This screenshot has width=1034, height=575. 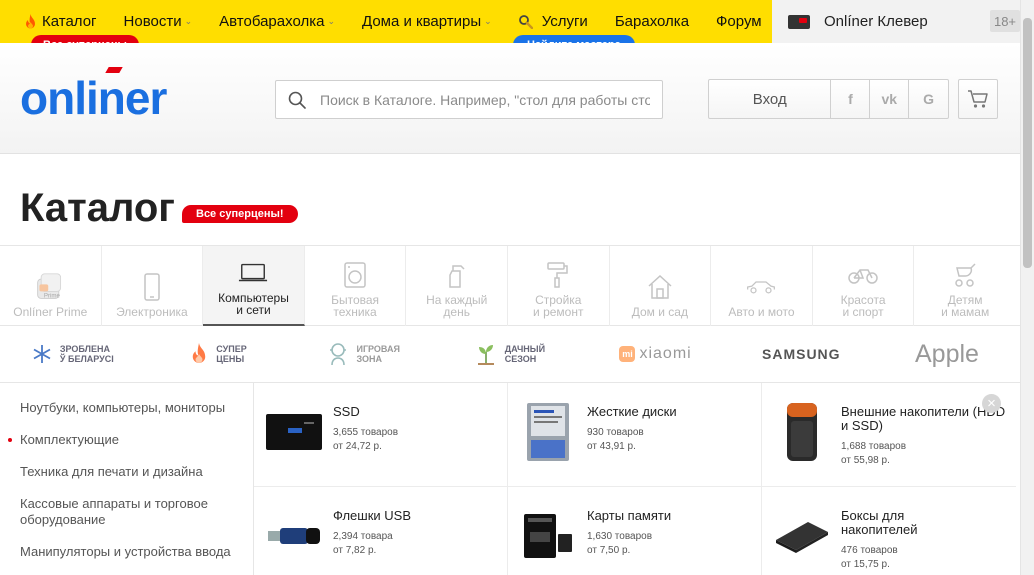 I want to click on onliner-logo: onliner, so click(x=93, y=96).